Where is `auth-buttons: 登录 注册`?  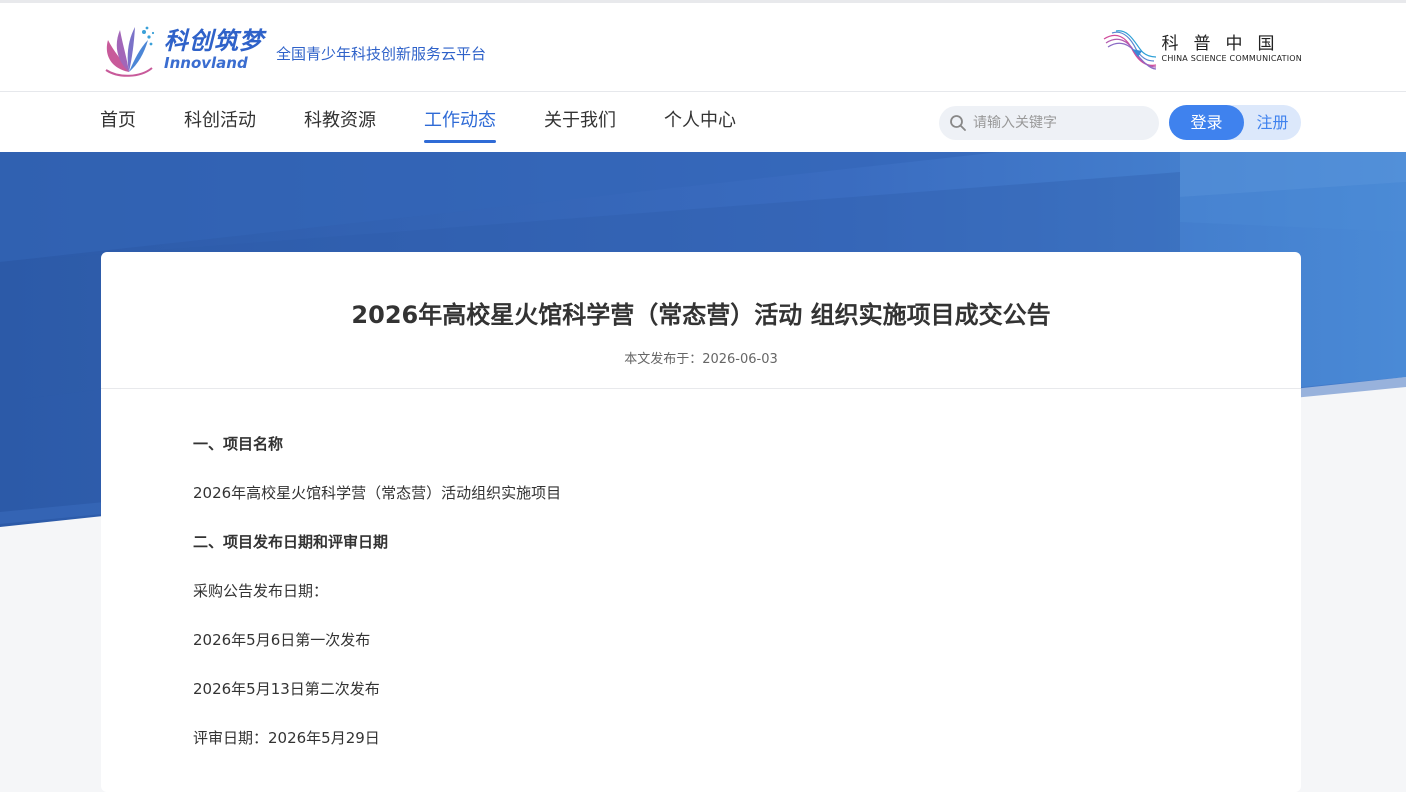 auth-buttons: 登录 注册 is located at coordinates (1235, 122).